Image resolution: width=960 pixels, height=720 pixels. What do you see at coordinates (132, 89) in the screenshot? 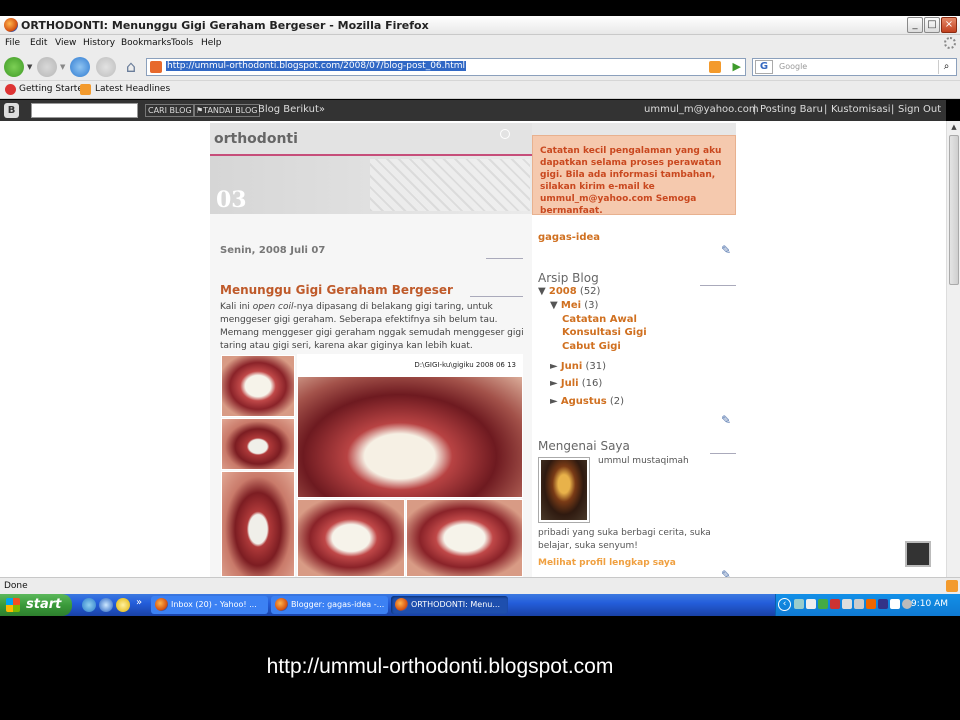
I see `bookmark-latest-headlines: Latest Headlines` at bounding box center [132, 89].